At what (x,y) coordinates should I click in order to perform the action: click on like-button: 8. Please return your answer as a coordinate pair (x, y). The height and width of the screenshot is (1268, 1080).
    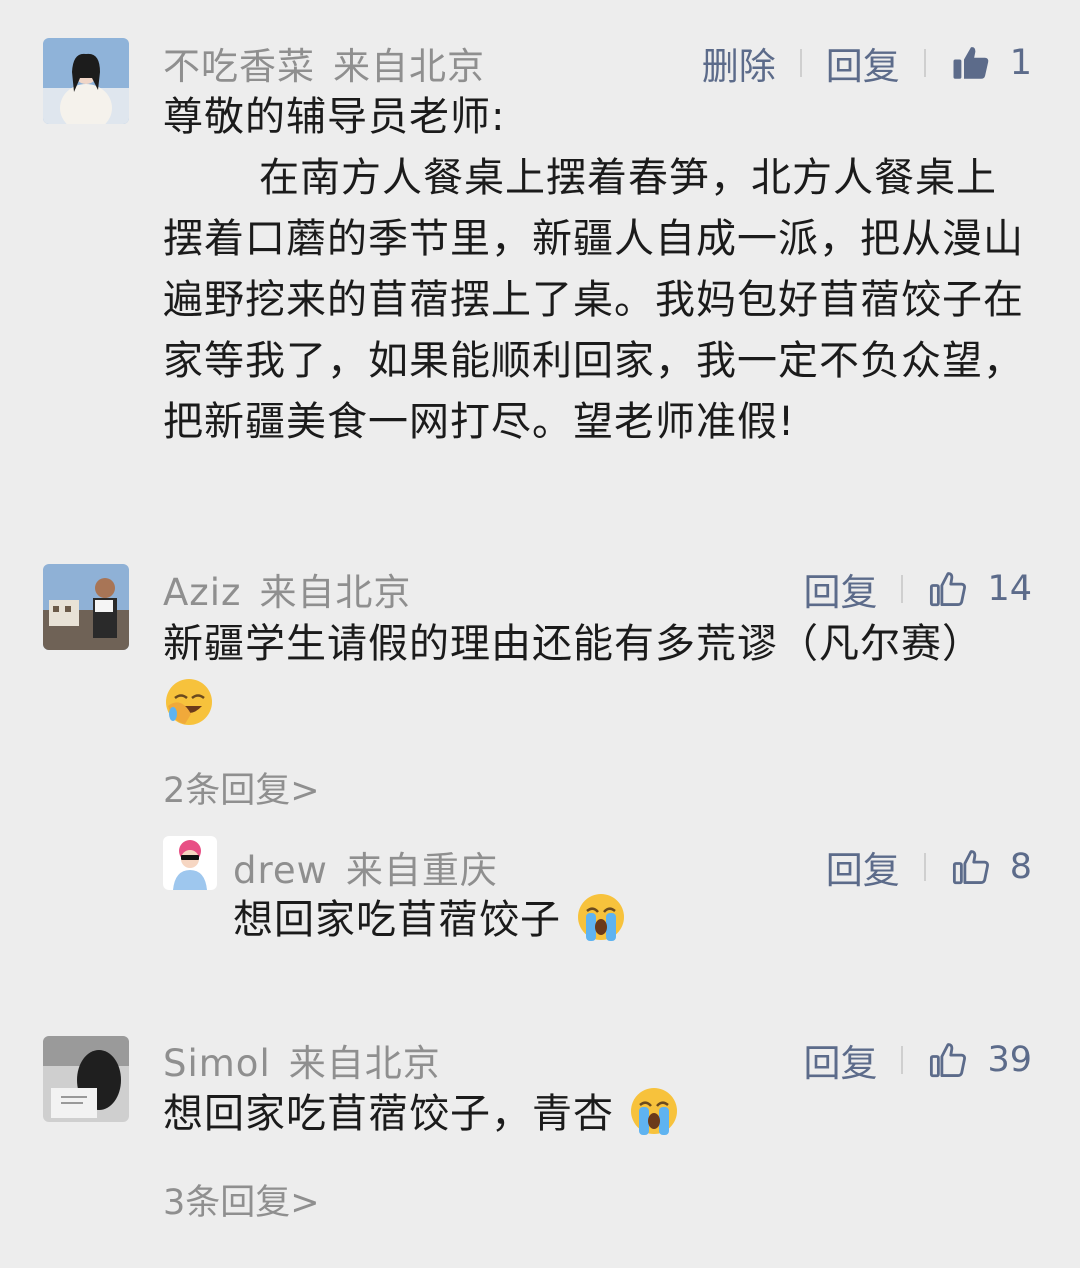
    Looking at the image, I should click on (991, 867).